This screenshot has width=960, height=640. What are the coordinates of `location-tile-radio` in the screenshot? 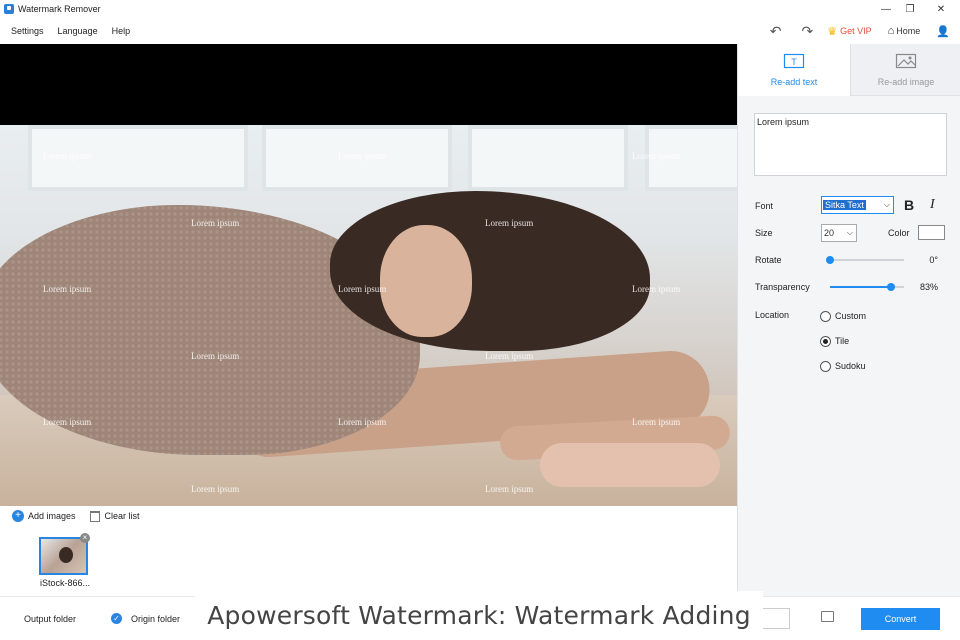 It's located at (825, 341).